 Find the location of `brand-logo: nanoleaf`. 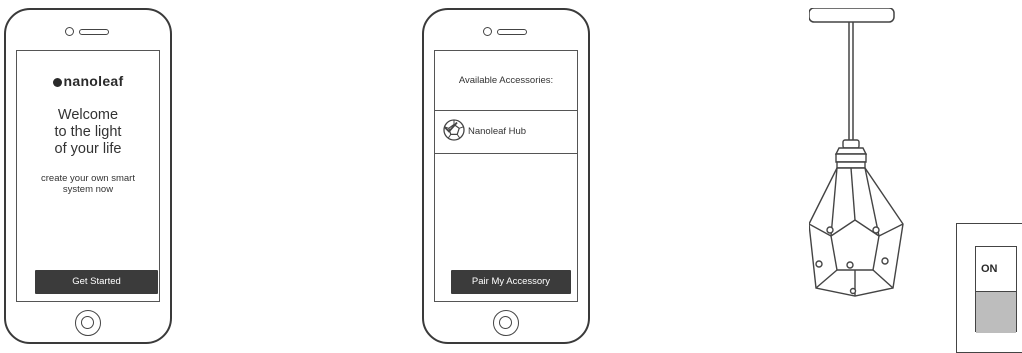

brand-logo: nanoleaf is located at coordinates (88, 81).